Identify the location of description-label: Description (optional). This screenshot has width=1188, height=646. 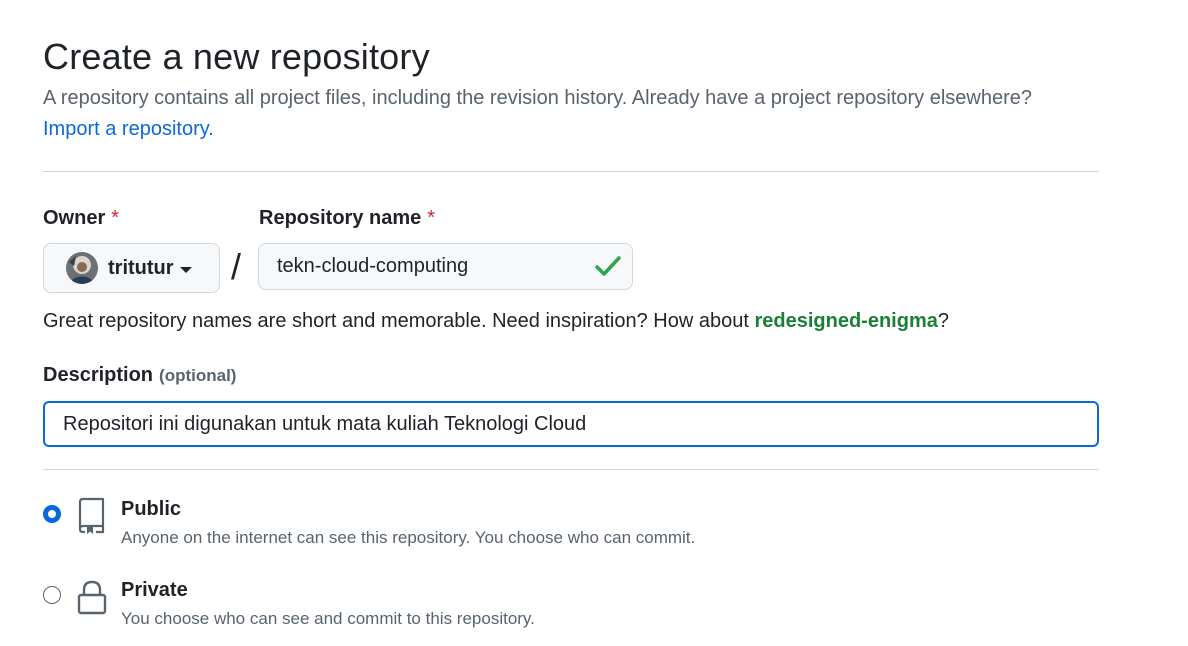
(139, 375).